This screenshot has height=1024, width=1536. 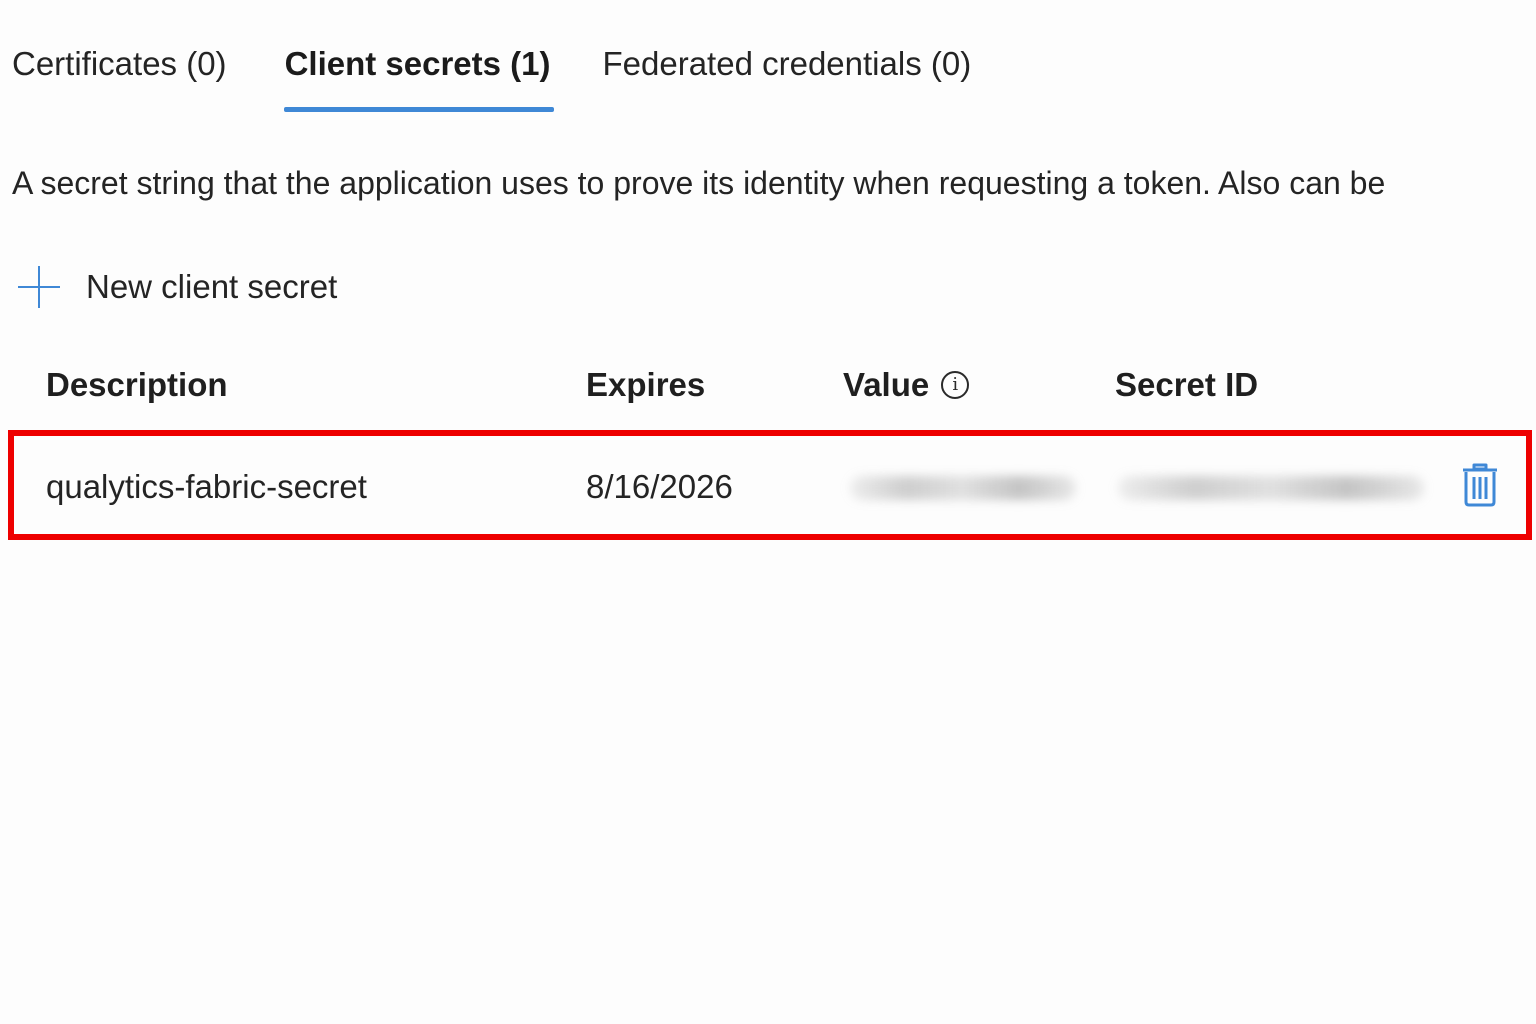 What do you see at coordinates (886, 384) in the screenshot?
I see `column-header-value-label: Value` at bounding box center [886, 384].